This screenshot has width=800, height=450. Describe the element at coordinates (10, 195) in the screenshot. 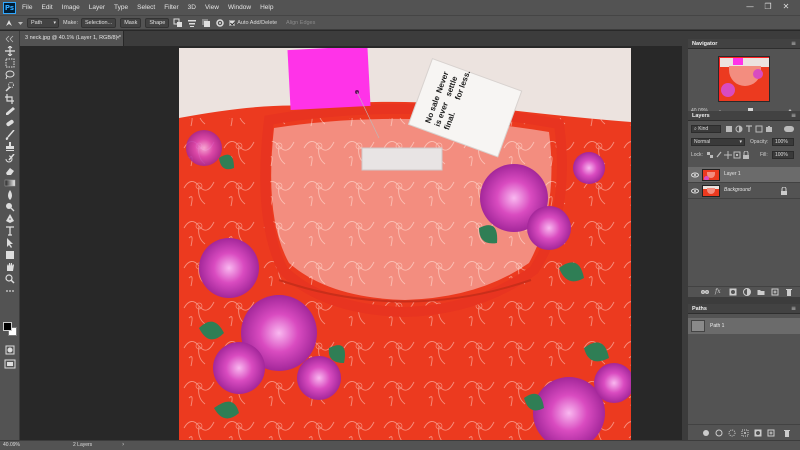

I see `blur-tool-icon` at that location.